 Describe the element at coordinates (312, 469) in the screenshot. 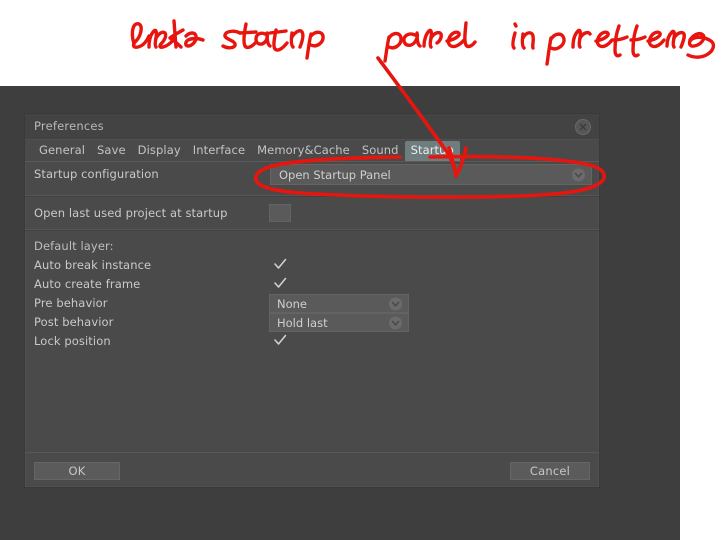

I see `dialog-footer: OK Cancel` at that location.